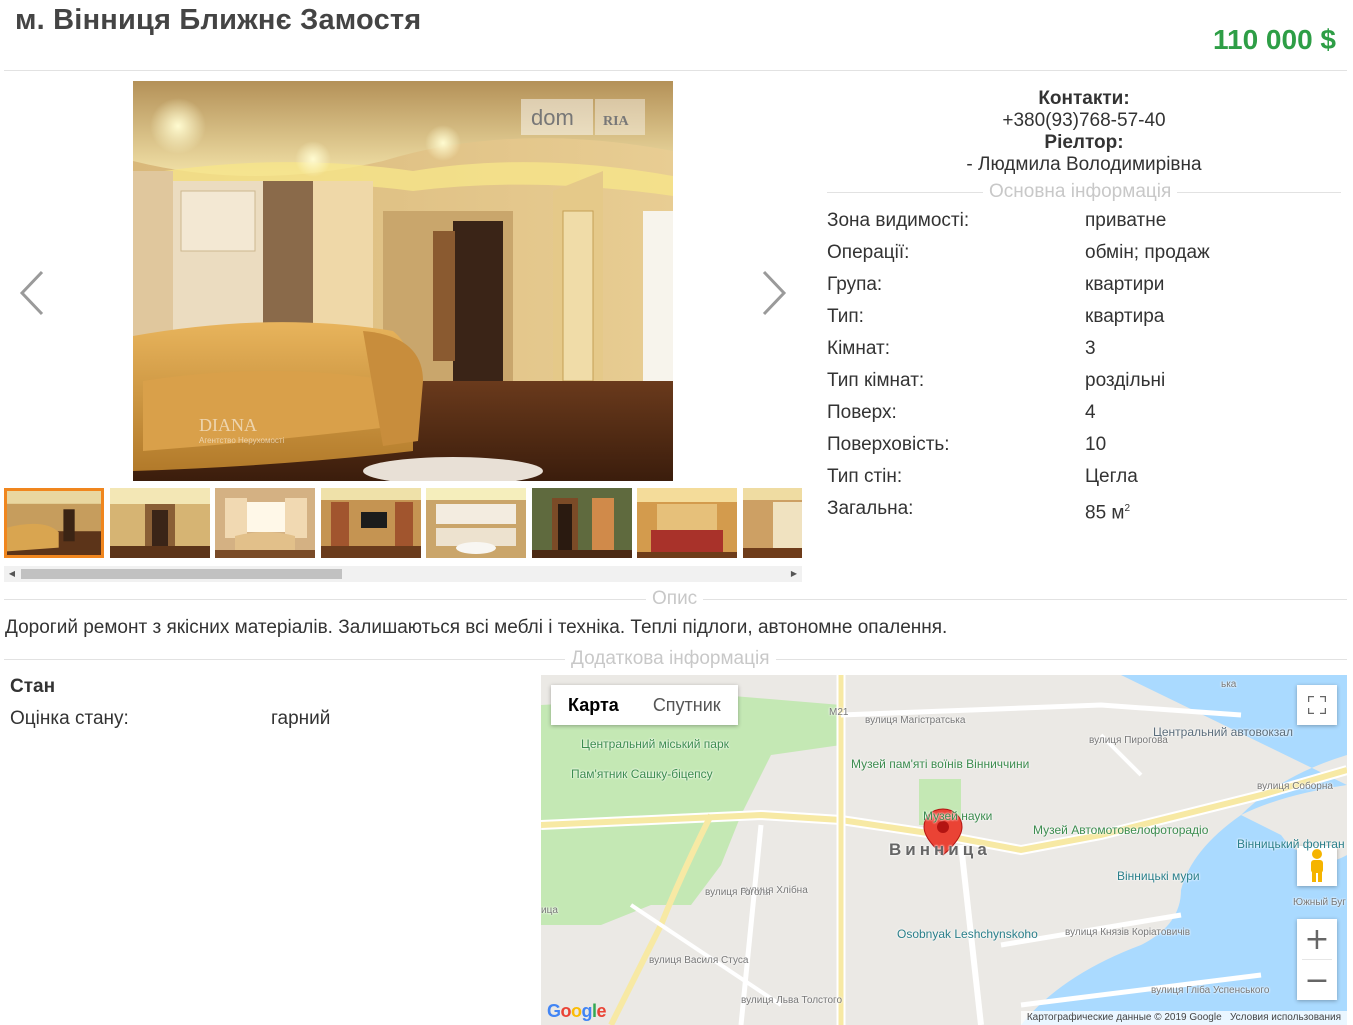 Image resolution: width=1353 pixels, height=1025 pixels. What do you see at coordinates (1229, 684) in the screenshot?
I see `map-label-partial: ька` at bounding box center [1229, 684].